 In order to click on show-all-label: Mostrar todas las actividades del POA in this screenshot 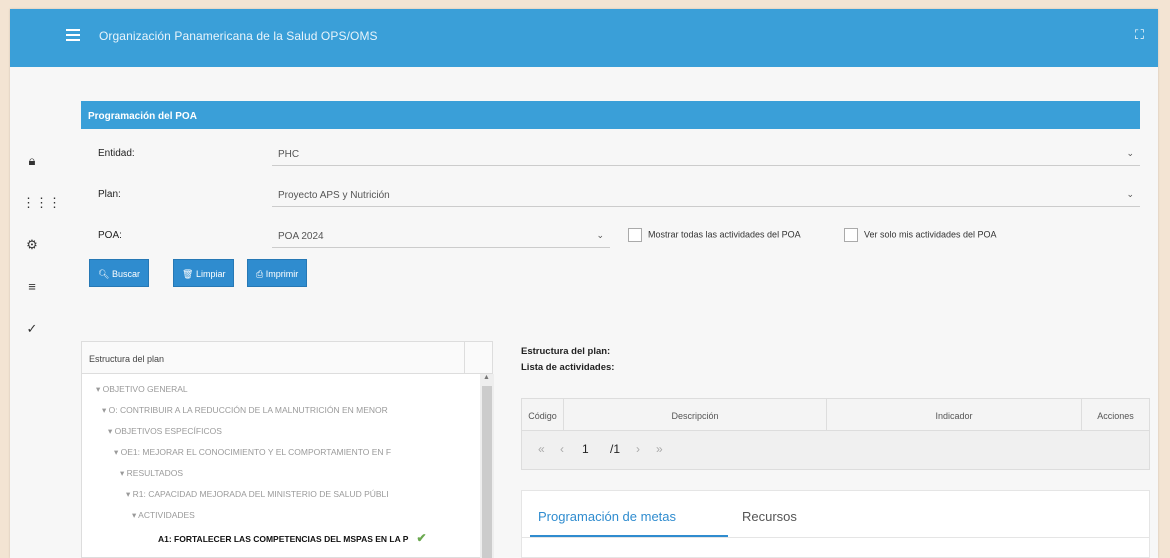, I will do `click(724, 234)`.